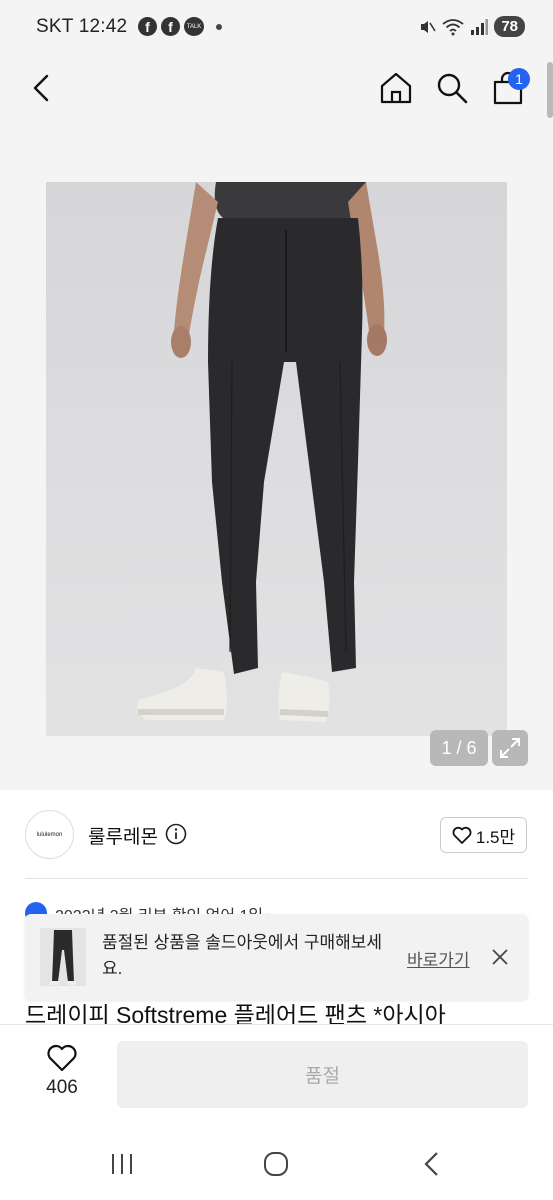 This screenshot has width=553, height=1200. Describe the element at coordinates (453, 26) in the screenshot. I see `wifi-icon` at that location.